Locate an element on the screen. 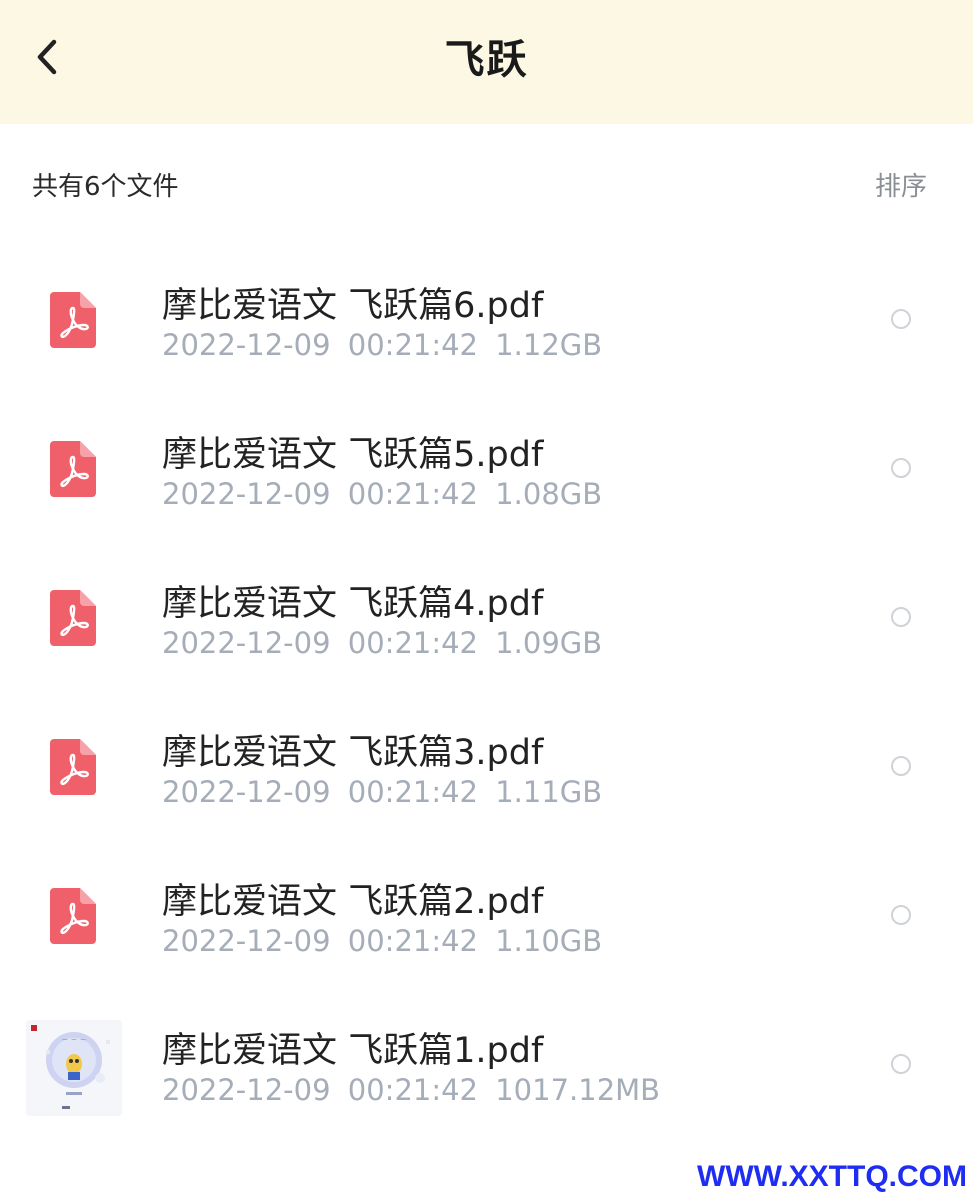  file-size: 1.12GB is located at coordinates (549, 345).